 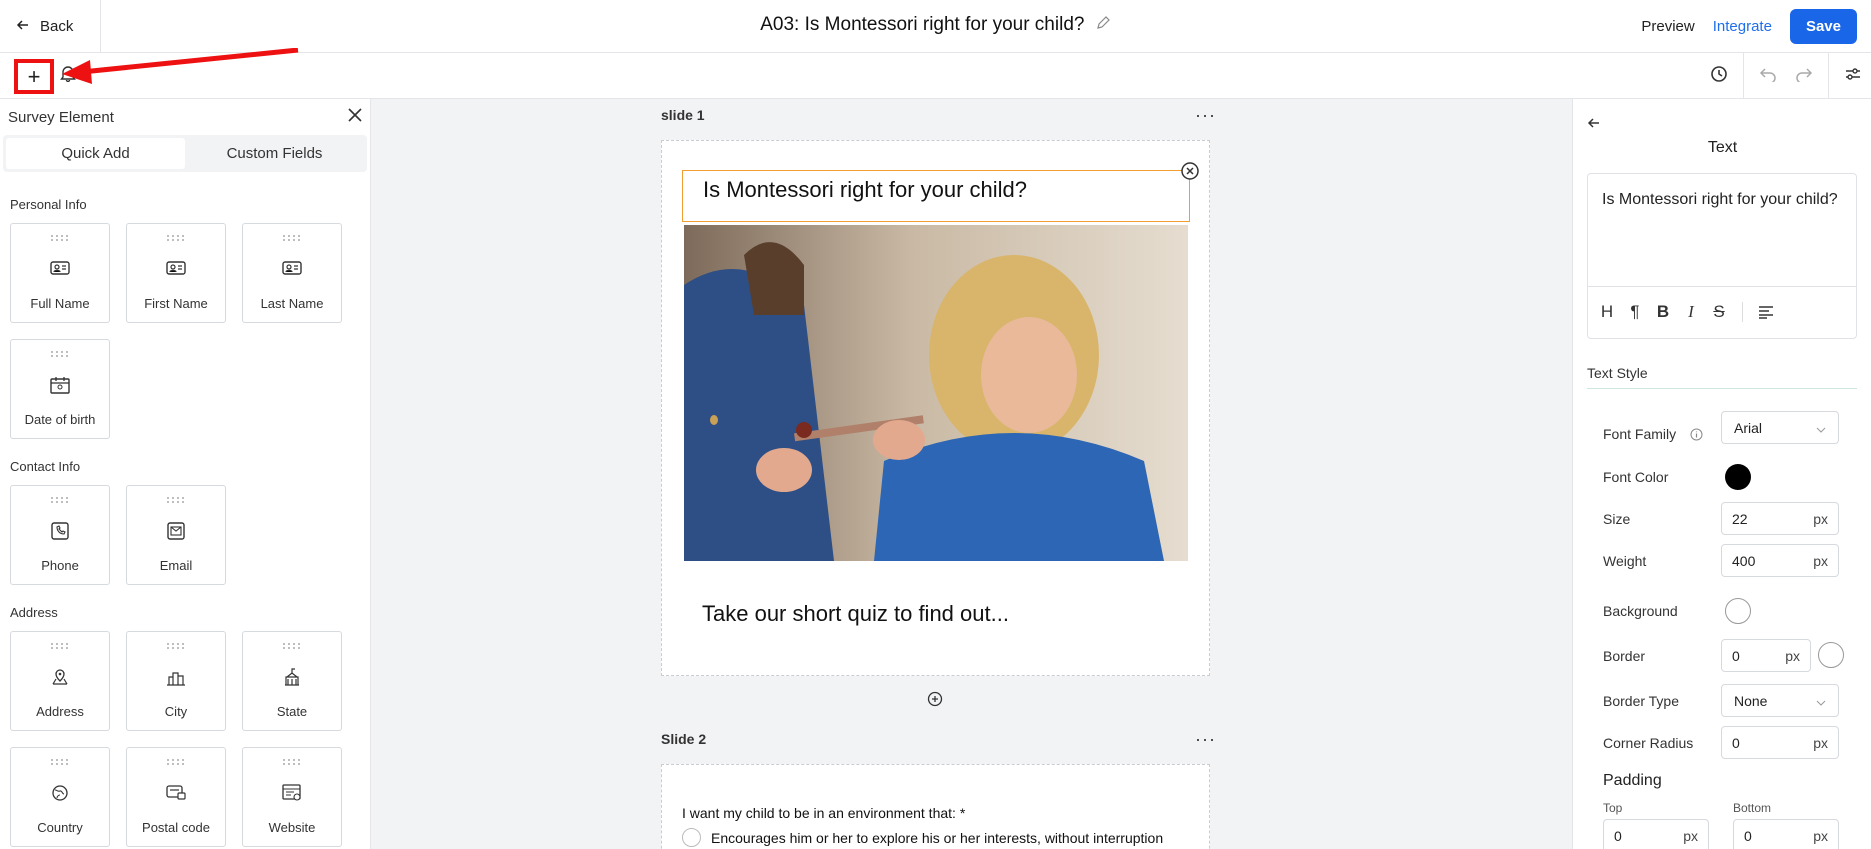 I want to click on undo-button, so click(x=1768, y=76).